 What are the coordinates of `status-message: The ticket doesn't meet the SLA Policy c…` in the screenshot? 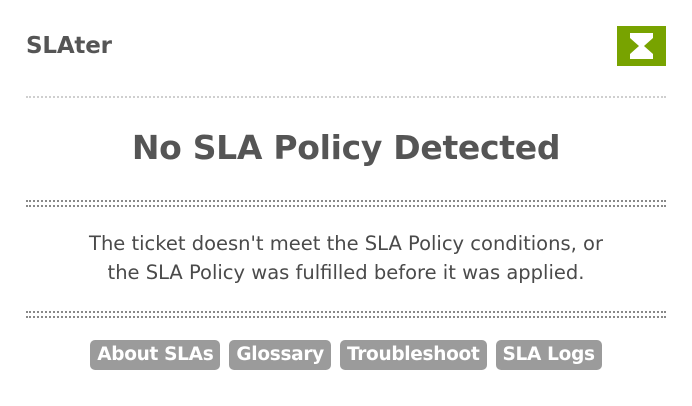 It's located at (346, 258).